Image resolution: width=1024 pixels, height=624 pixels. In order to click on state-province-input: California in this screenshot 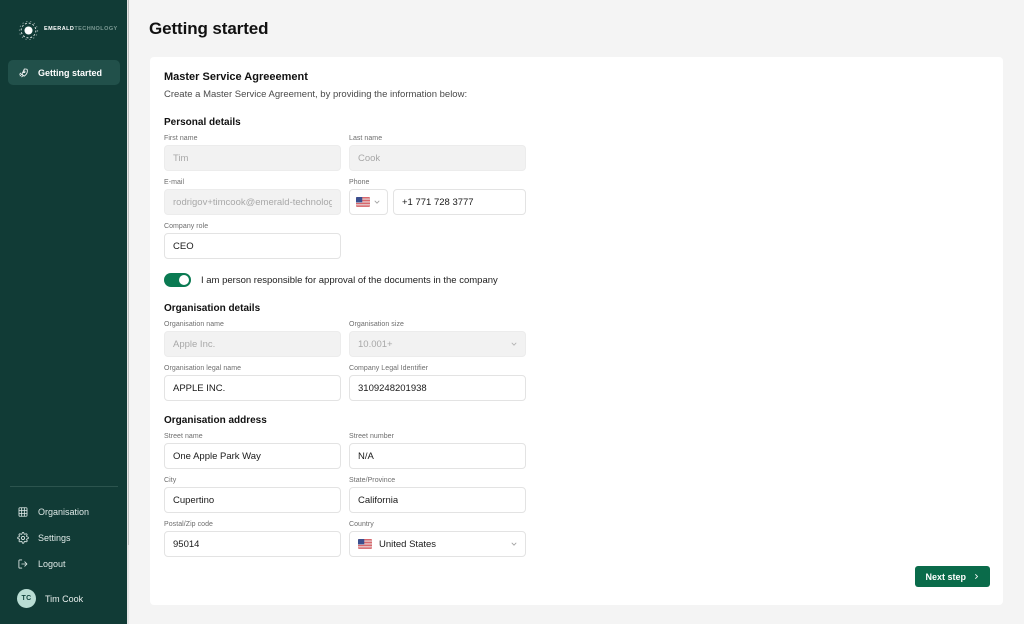, I will do `click(437, 500)`.